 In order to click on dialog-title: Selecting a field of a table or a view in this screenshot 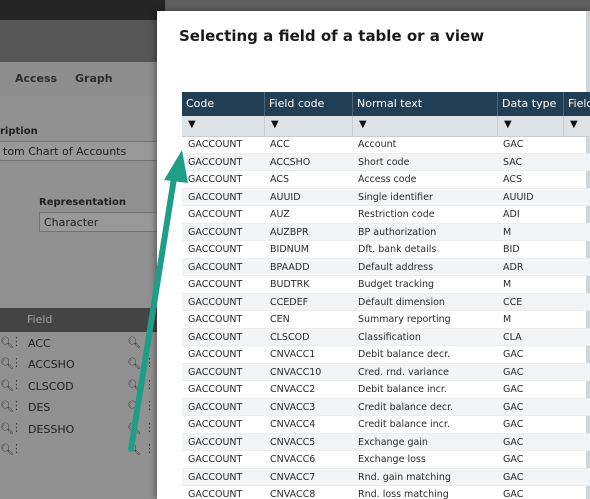, I will do `click(332, 36)`.